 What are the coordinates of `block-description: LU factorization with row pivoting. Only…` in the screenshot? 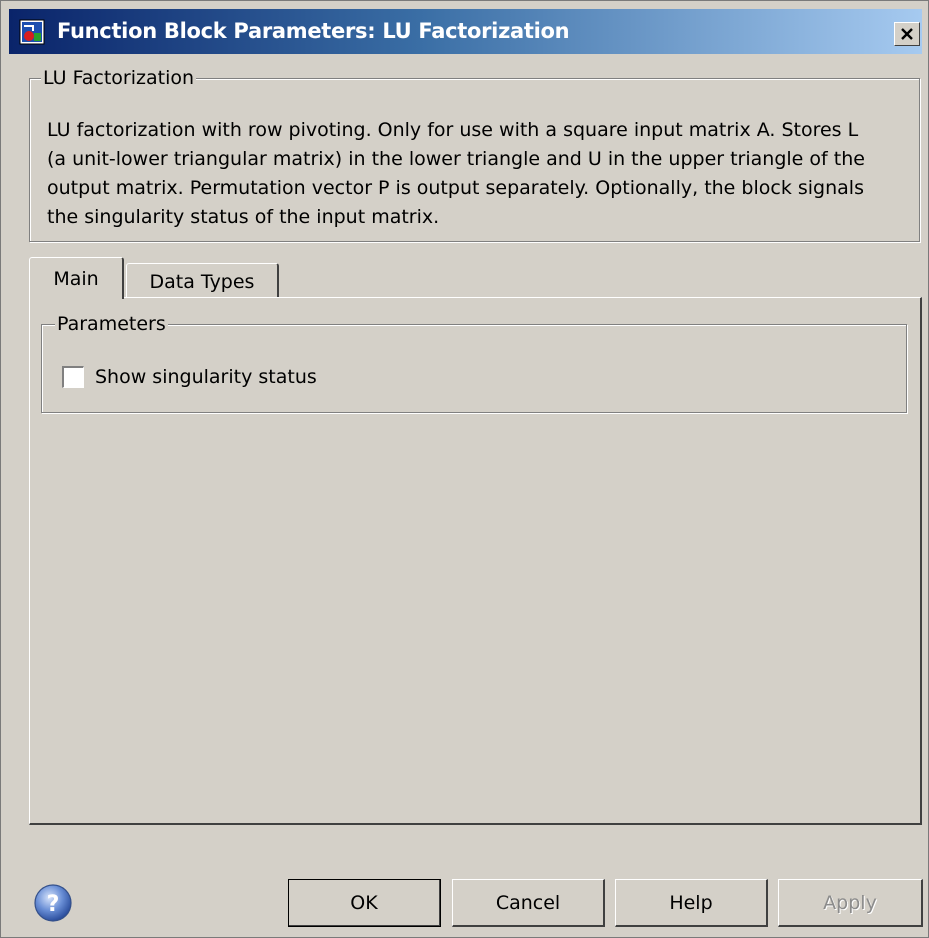 It's located at (477, 174).